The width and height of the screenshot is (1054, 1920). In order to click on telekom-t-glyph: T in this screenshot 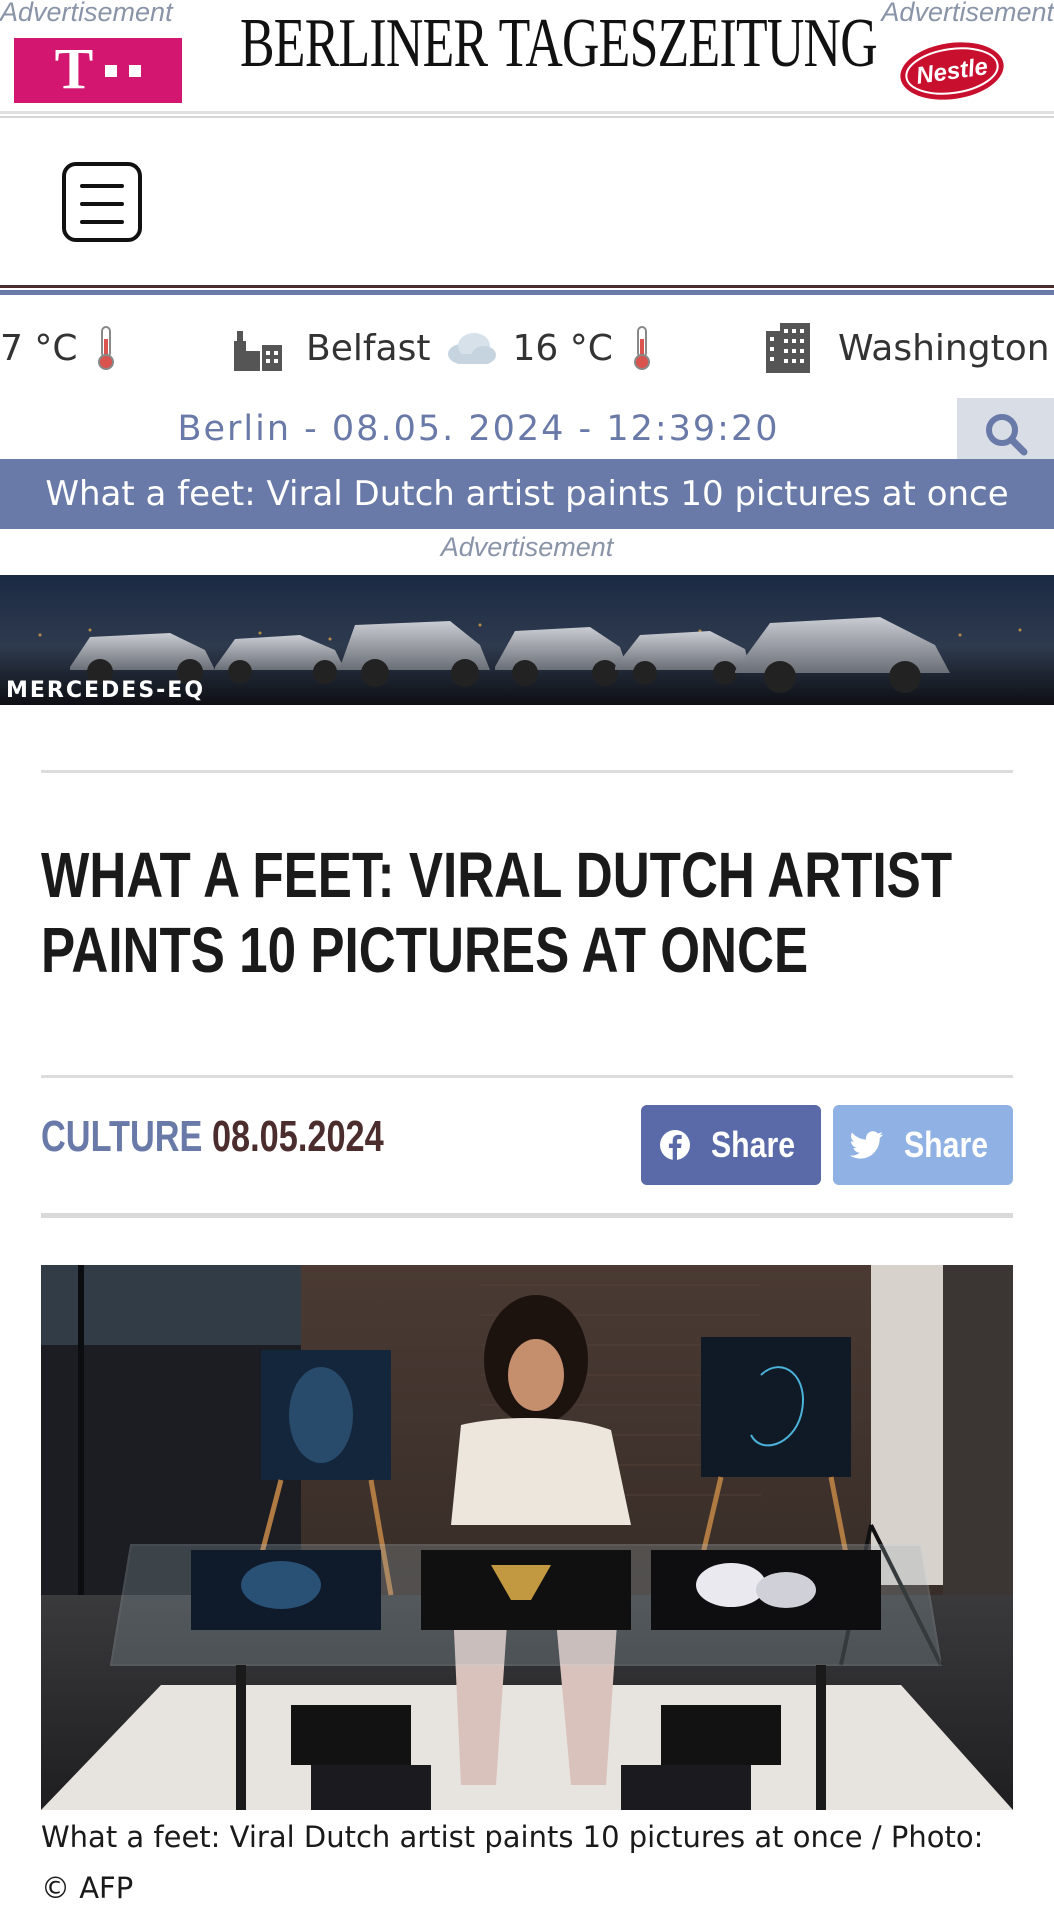, I will do `click(74, 68)`.